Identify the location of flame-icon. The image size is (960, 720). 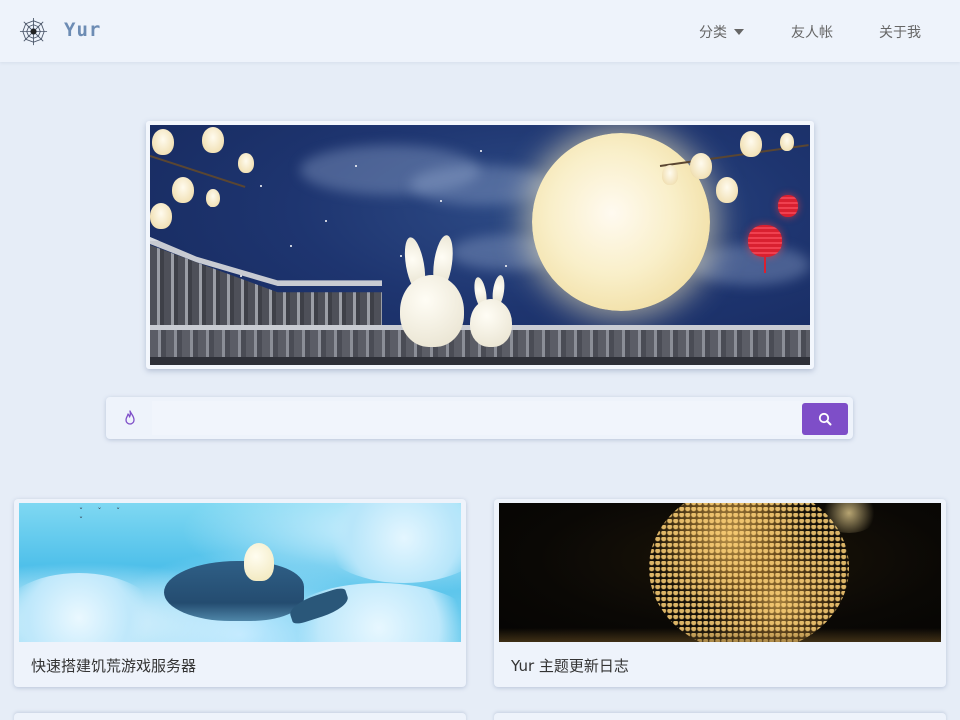
(130, 418).